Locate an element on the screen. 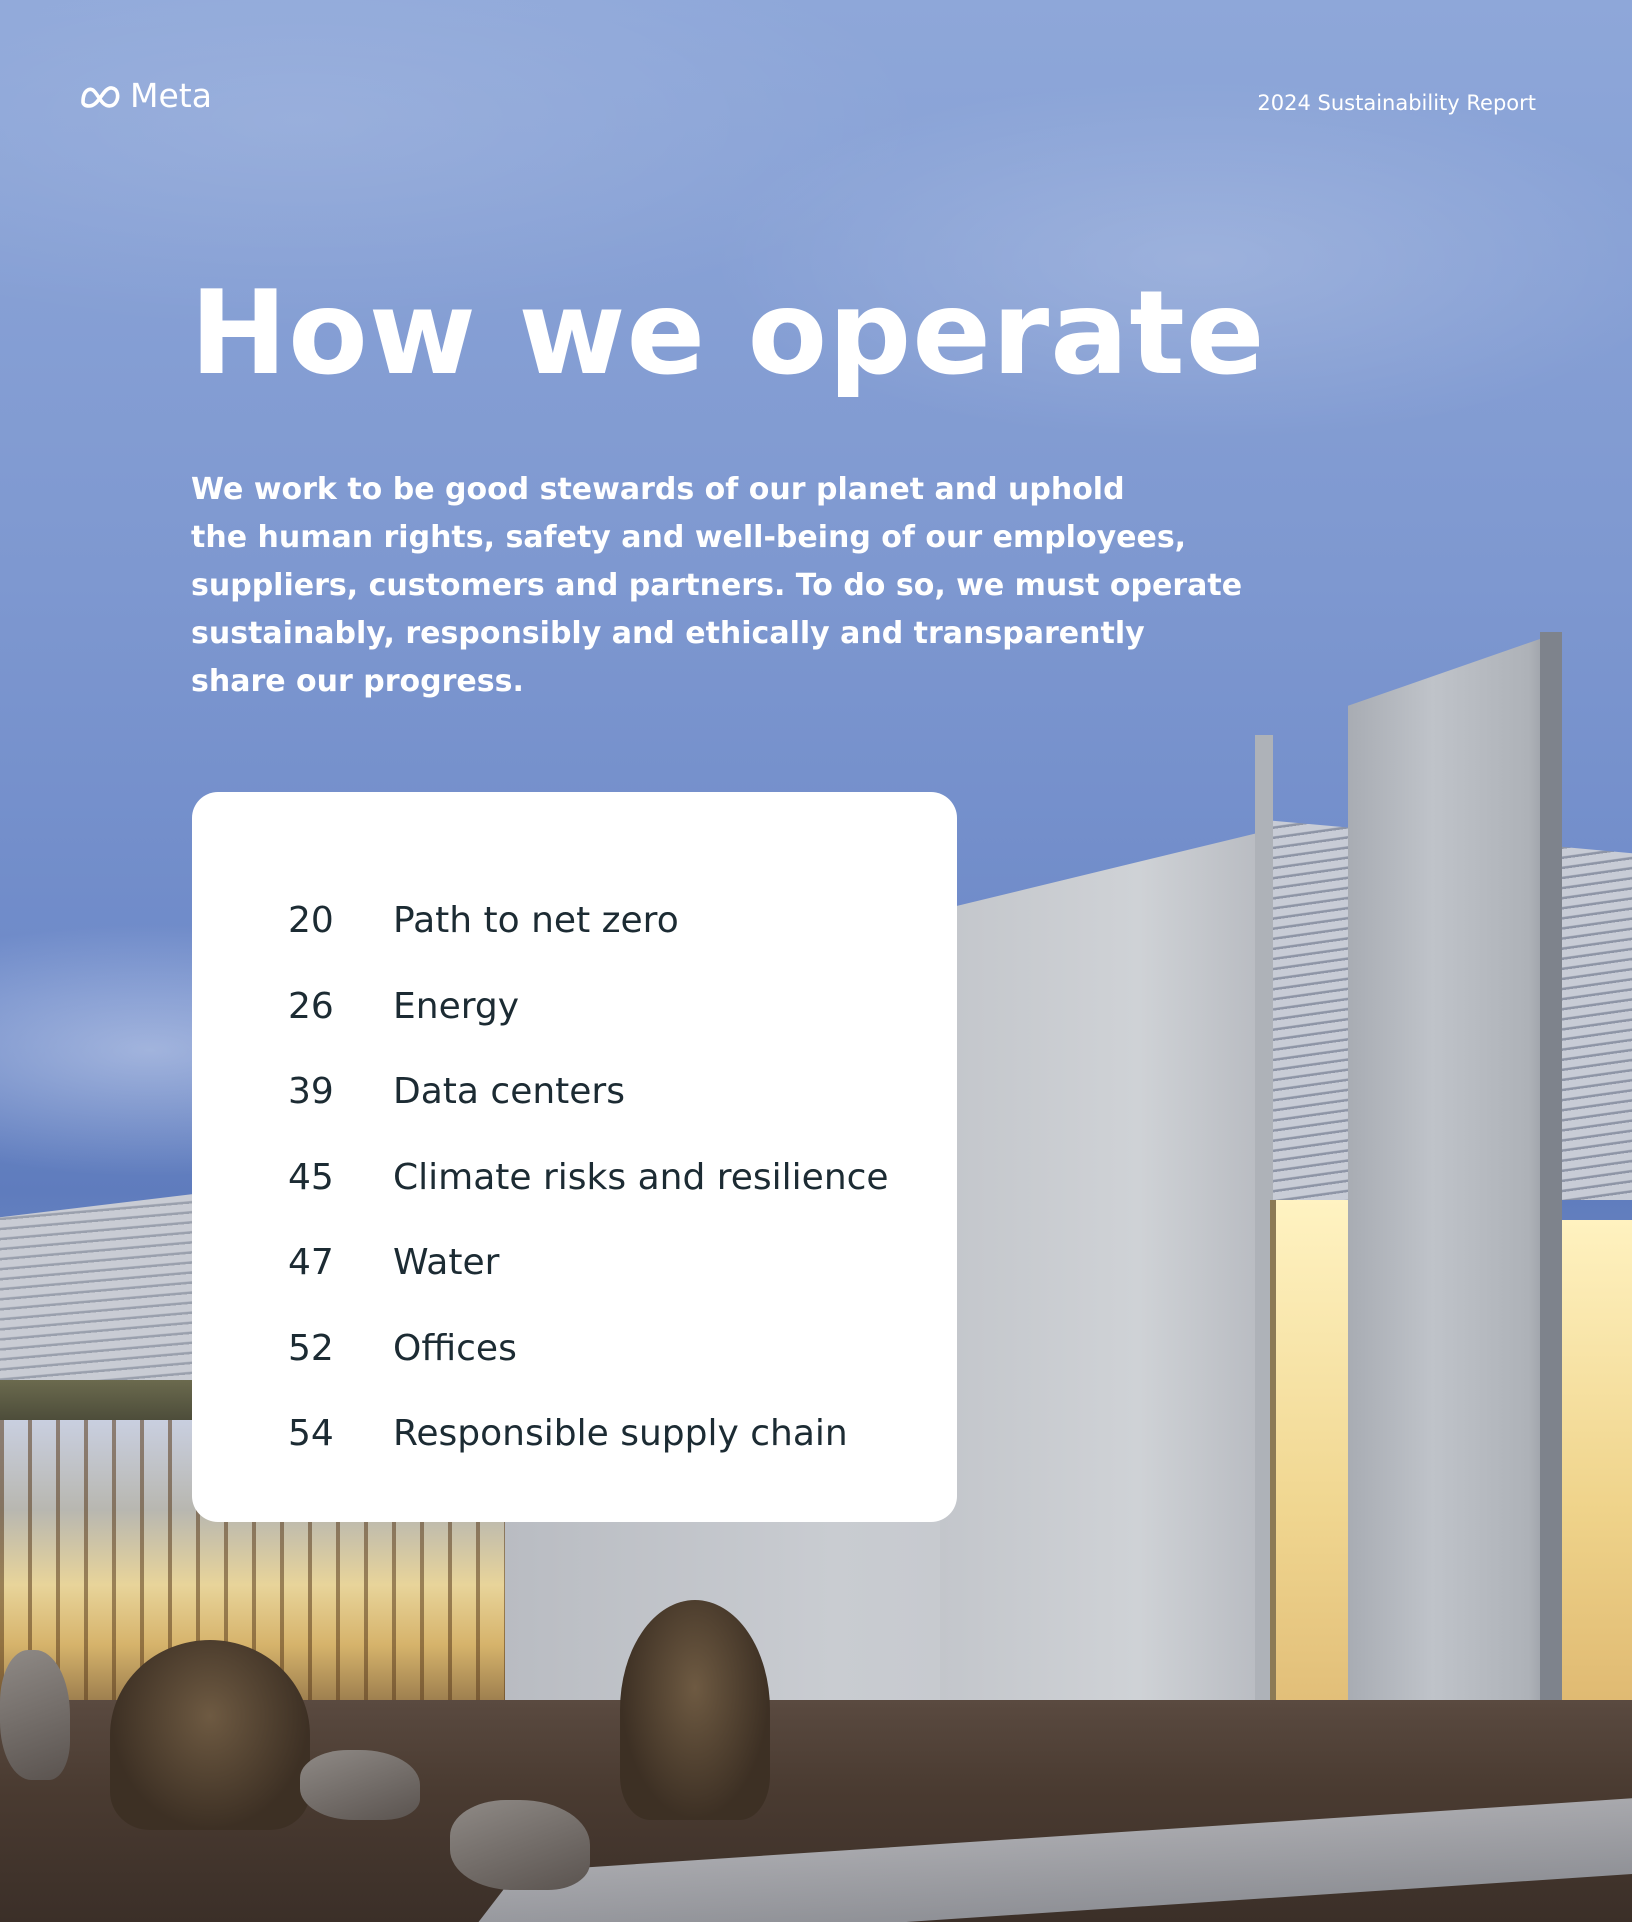 The height and width of the screenshot is (1922, 1632). meta-infinity-icon is located at coordinates (100, 96).